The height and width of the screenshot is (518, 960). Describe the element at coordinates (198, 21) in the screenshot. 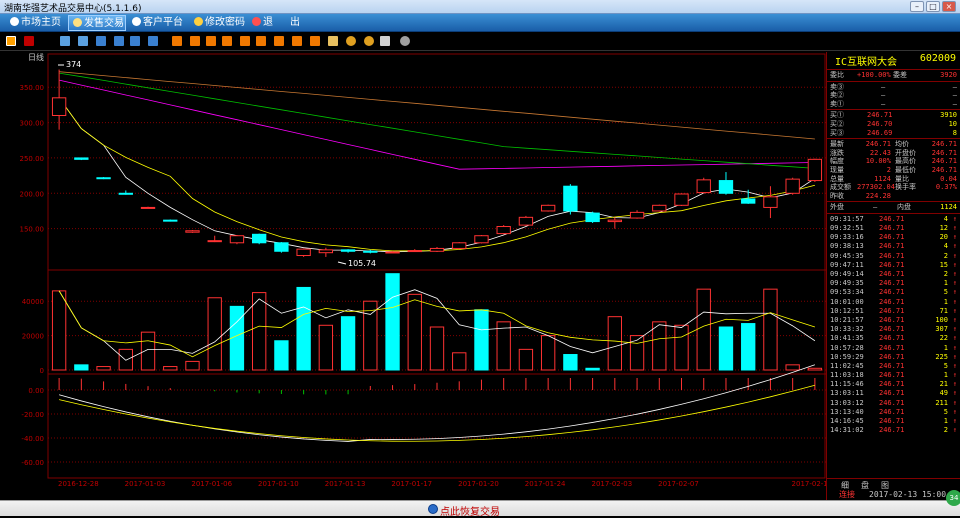

I see `key-icon` at that location.